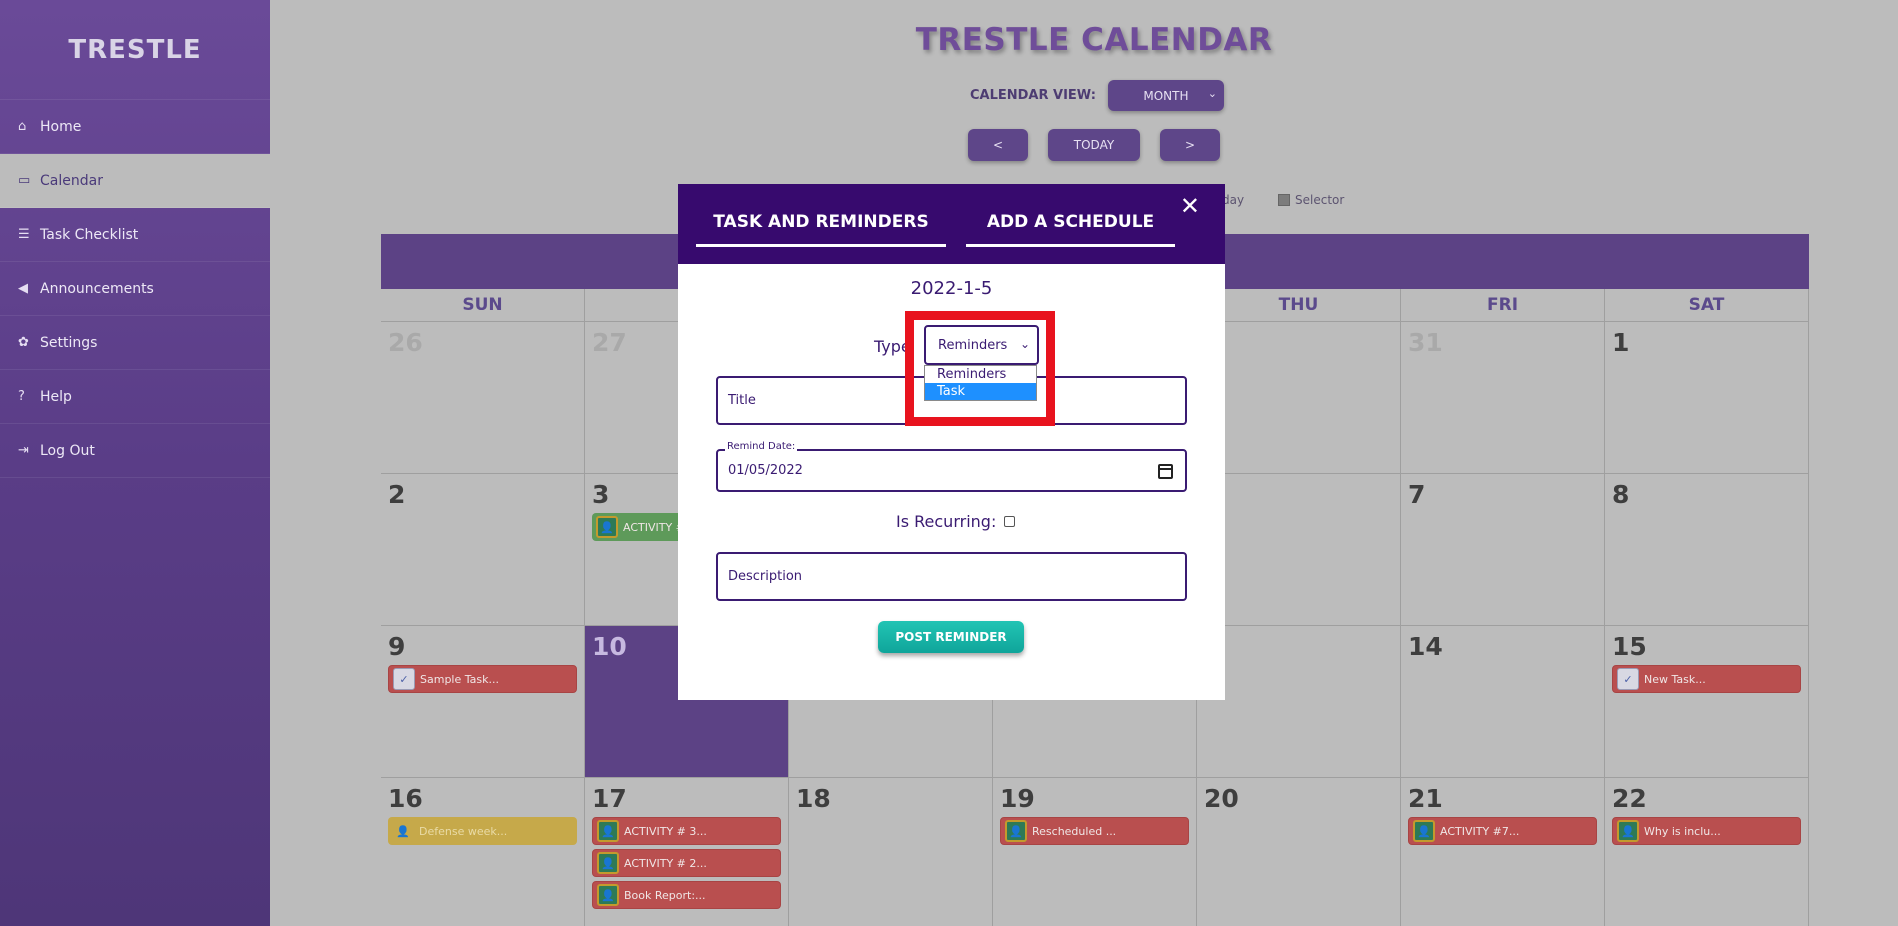 The image size is (1898, 926). What do you see at coordinates (1320, 200) in the screenshot?
I see `legend-selector-label: Selector` at bounding box center [1320, 200].